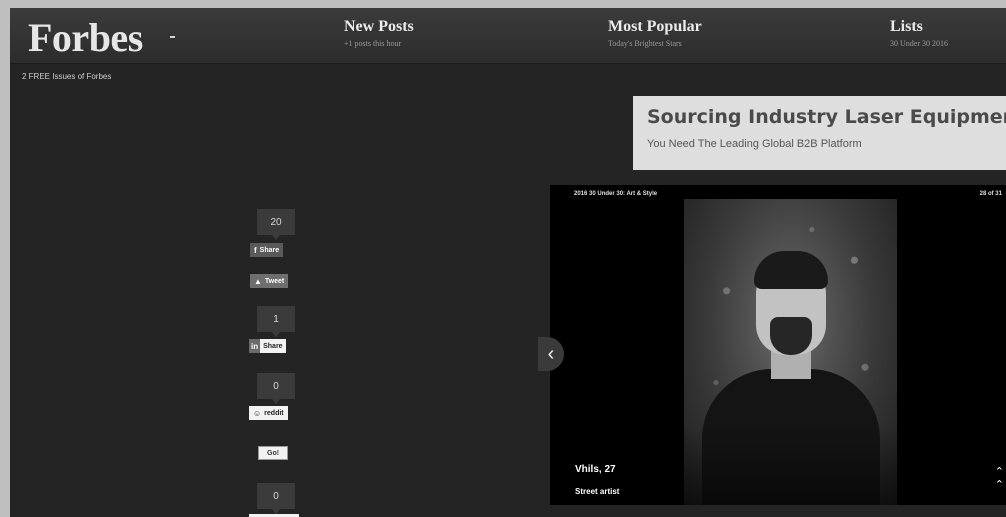 The height and width of the screenshot is (517, 1006). Describe the element at coordinates (255, 346) in the screenshot. I see `linkedin-icon: in` at that location.